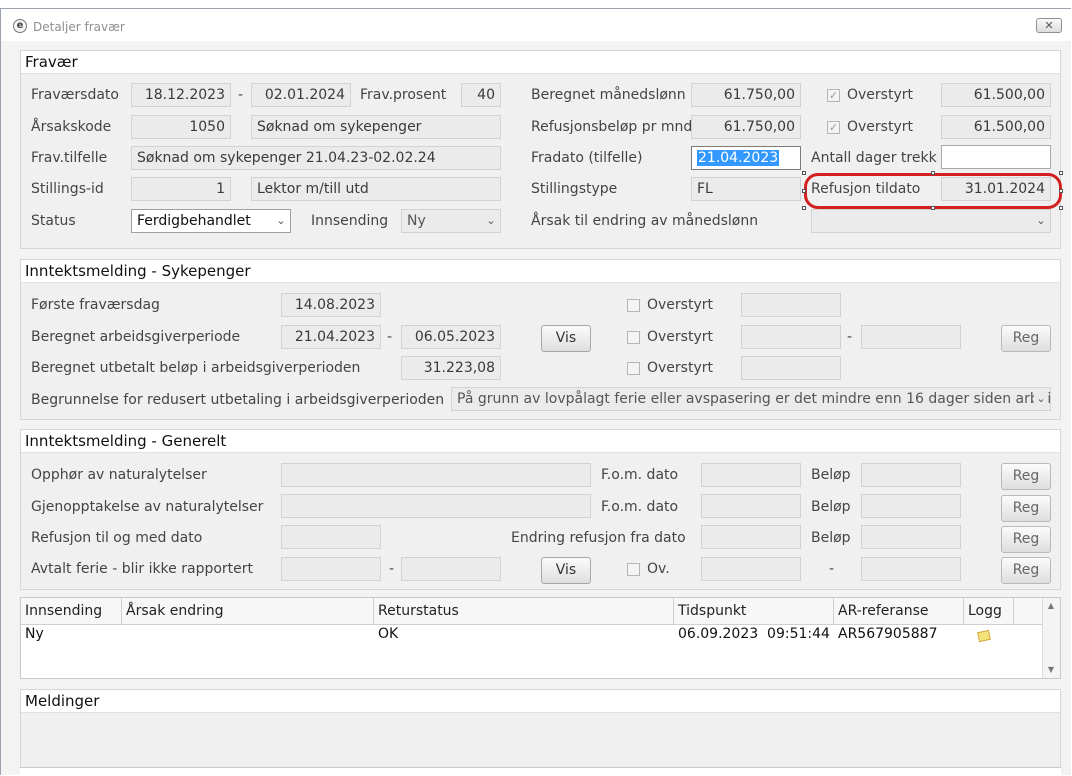  Describe the element at coordinates (524, 611) in the screenshot. I see `column-header-returstatus: Returstatus` at that location.